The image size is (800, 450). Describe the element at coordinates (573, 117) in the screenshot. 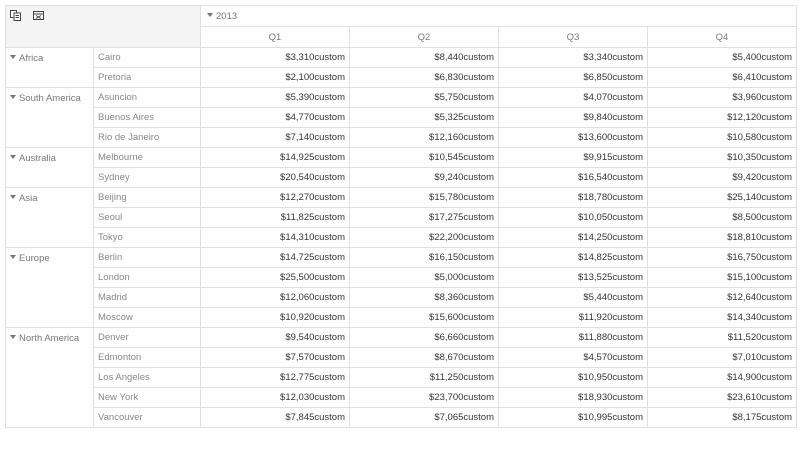

I see `value-cell: $9,840custom` at that location.